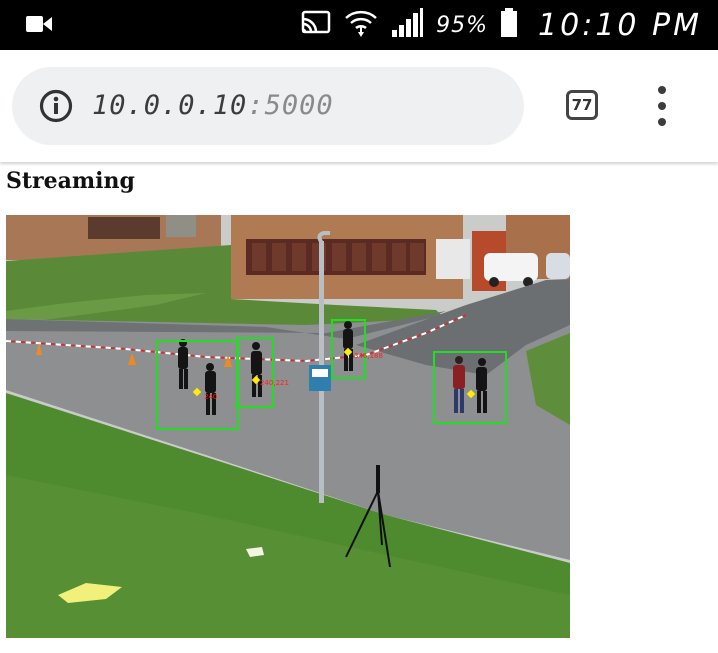  Describe the element at coordinates (662, 106) in the screenshot. I see `more-menu-icon` at that location.